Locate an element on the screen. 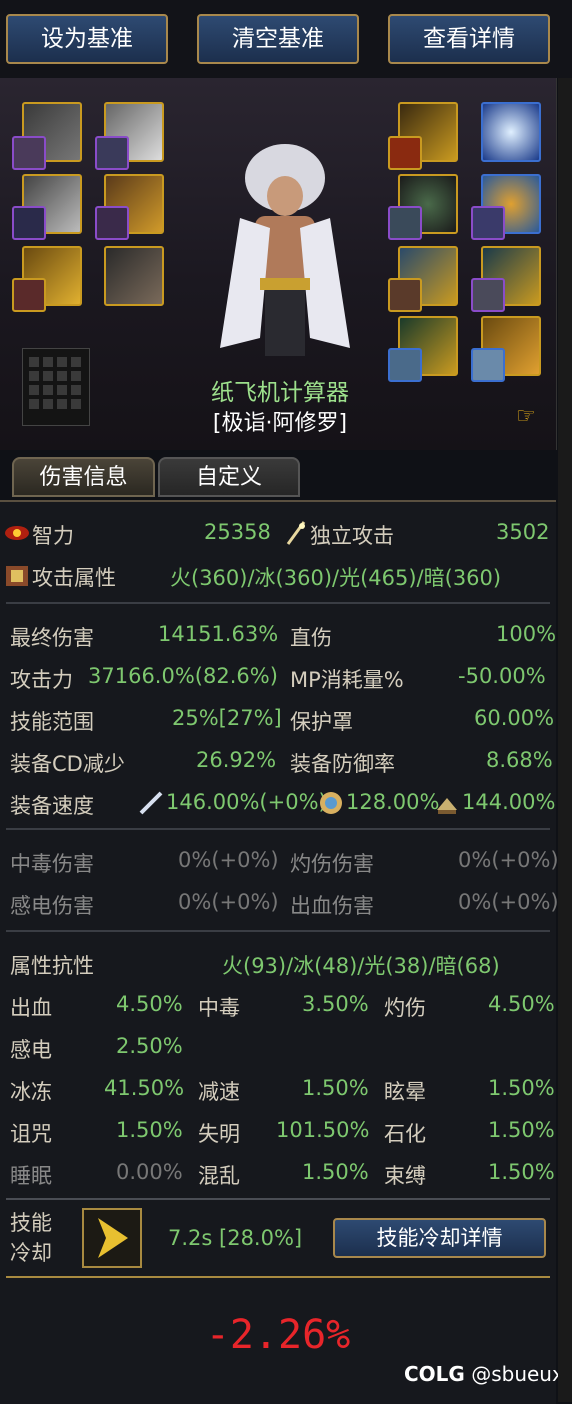 The height and width of the screenshot is (1404, 572). skill-icon is located at coordinates (112, 1238).